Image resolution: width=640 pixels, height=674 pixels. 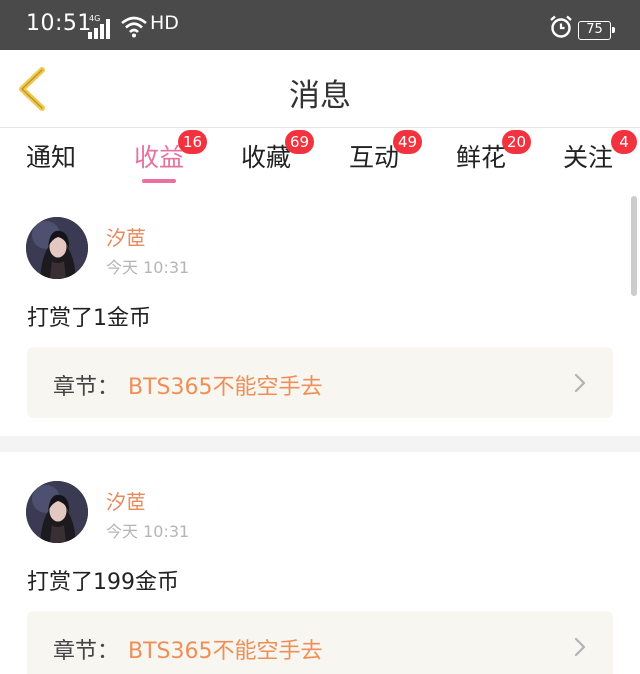 I want to click on alarm-clock-icon, so click(x=561, y=26).